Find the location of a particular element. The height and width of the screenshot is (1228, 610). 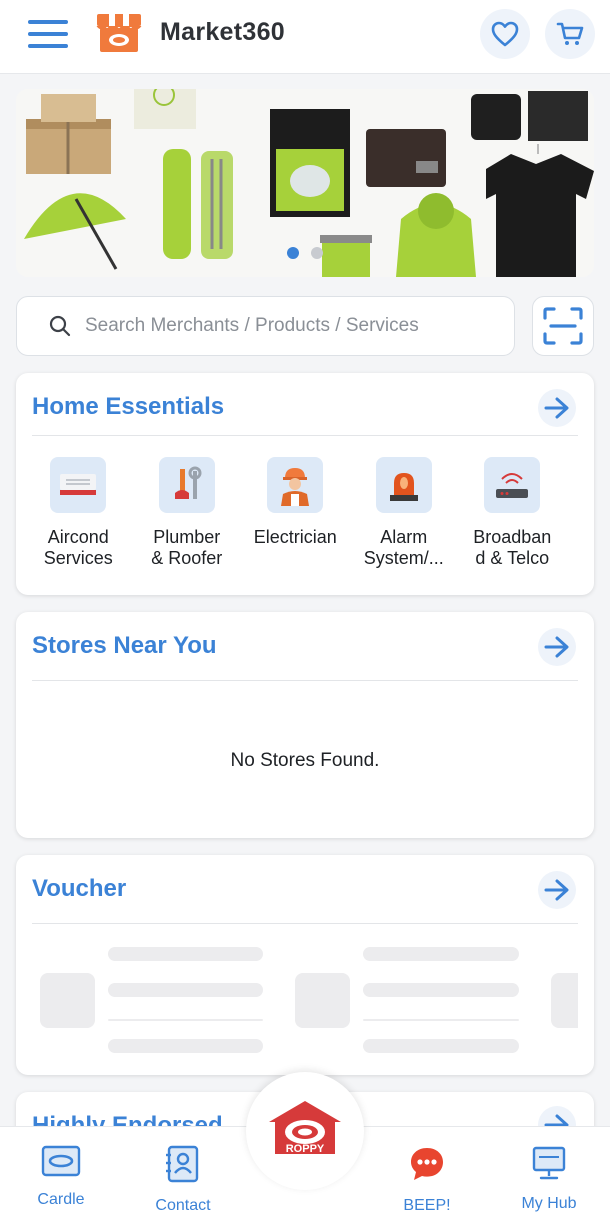

stores-near-you-arrow-button is located at coordinates (557, 647).